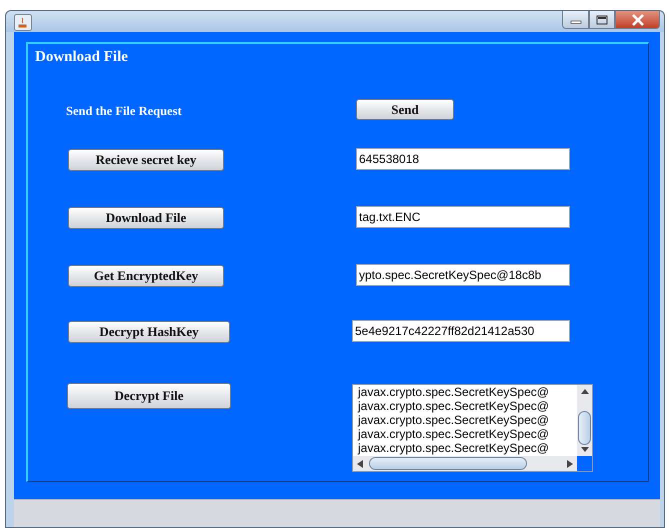  Describe the element at coordinates (149, 332) in the screenshot. I see `action-button: Decrypt HashKey` at that location.